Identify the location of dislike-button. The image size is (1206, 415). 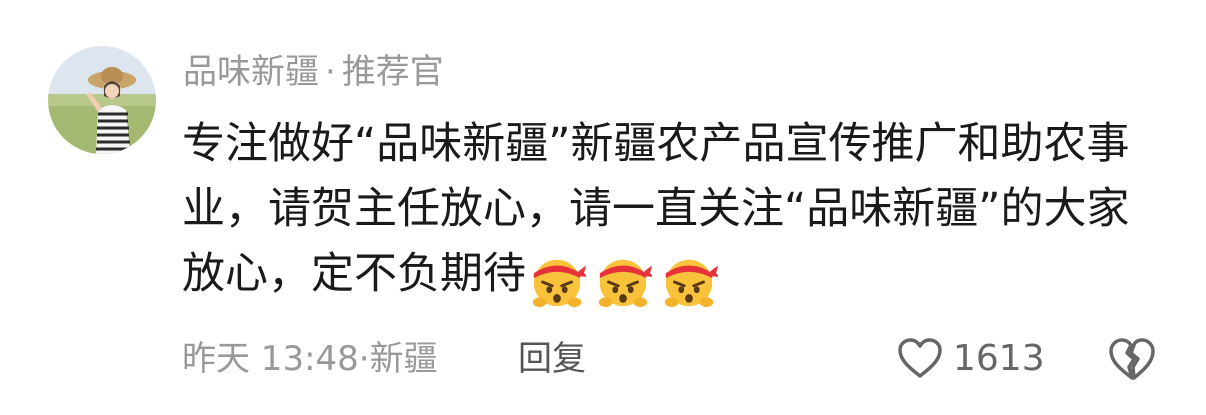
(1132, 359).